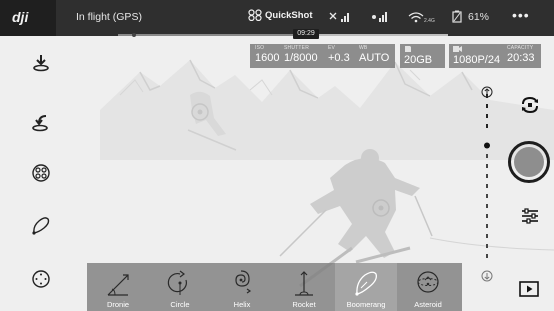 This screenshot has width=554, height=311. I want to click on resolution-value: 1080P/24, so click(477, 60).